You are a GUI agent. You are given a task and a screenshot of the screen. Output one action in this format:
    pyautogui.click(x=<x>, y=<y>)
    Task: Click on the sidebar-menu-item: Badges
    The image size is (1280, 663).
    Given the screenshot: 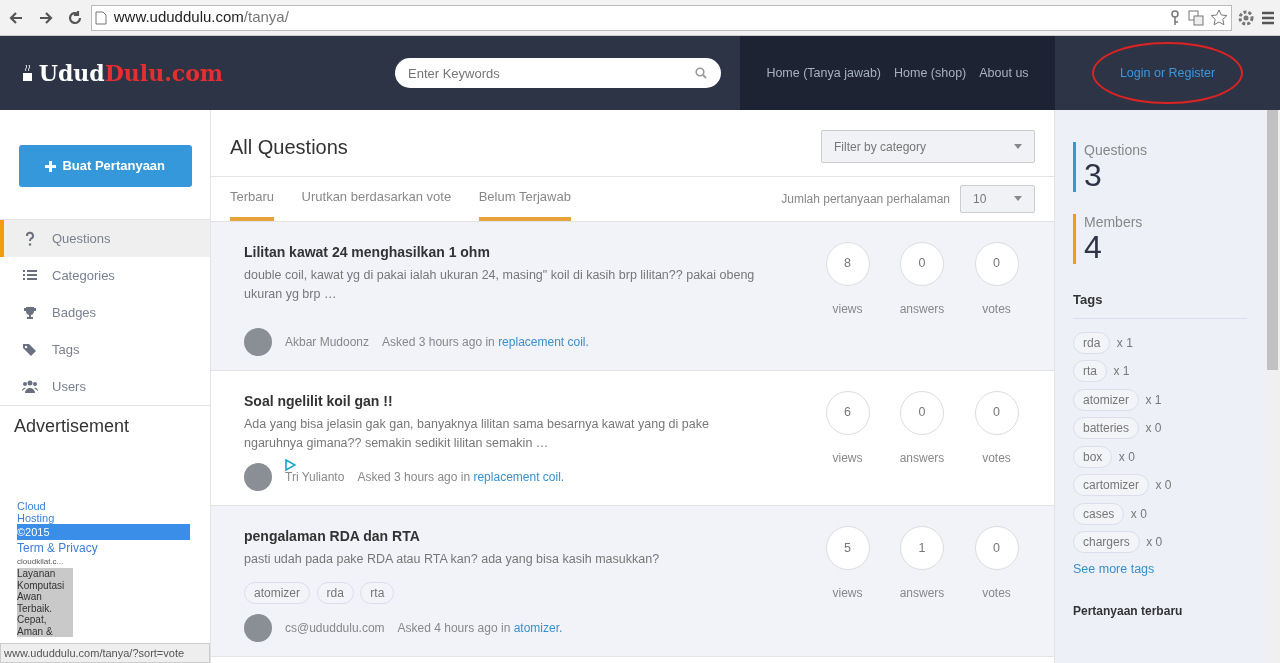 What is the action you would take?
    pyautogui.click(x=105, y=312)
    